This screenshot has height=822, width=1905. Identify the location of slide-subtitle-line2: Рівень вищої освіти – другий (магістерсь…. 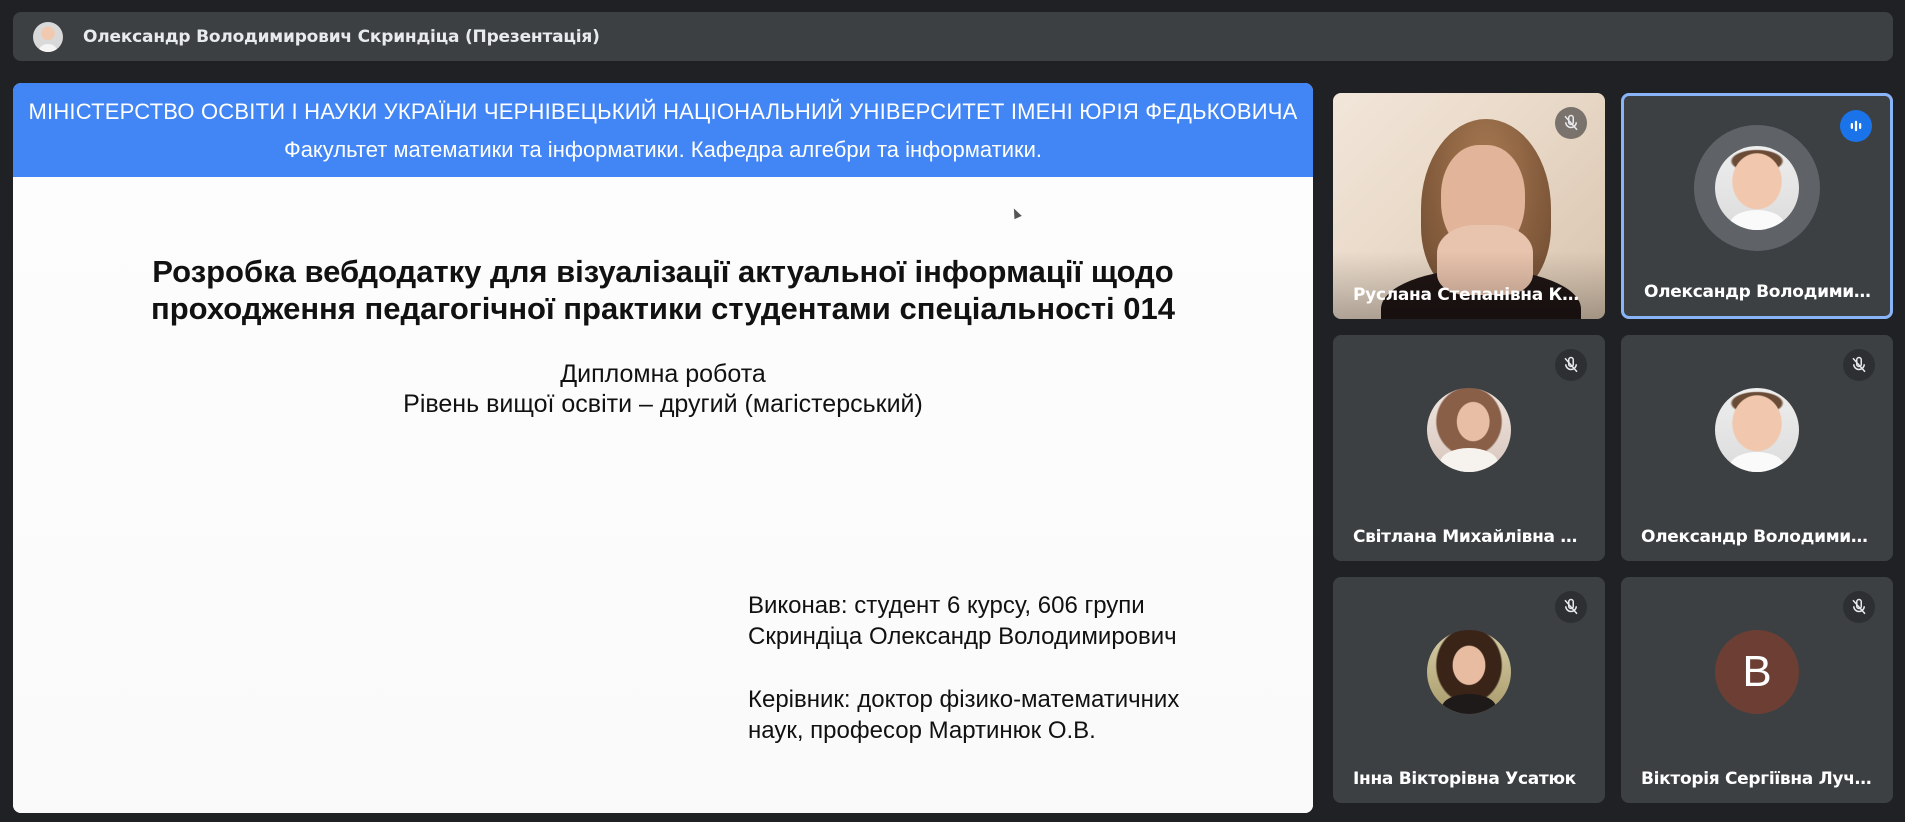
(663, 404).